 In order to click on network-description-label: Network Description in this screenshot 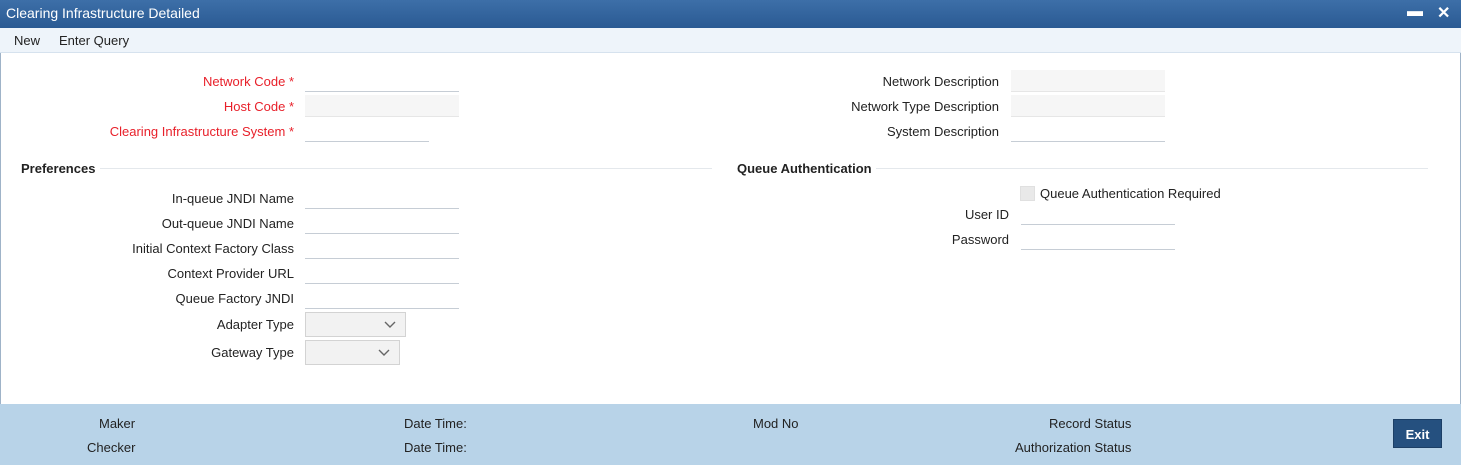, I will do `click(940, 81)`.